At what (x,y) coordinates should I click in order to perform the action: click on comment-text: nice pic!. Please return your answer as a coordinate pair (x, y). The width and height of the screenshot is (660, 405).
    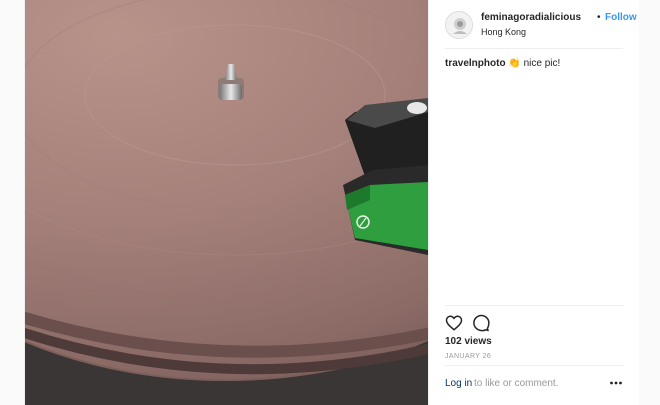
    Looking at the image, I should click on (542, 63).